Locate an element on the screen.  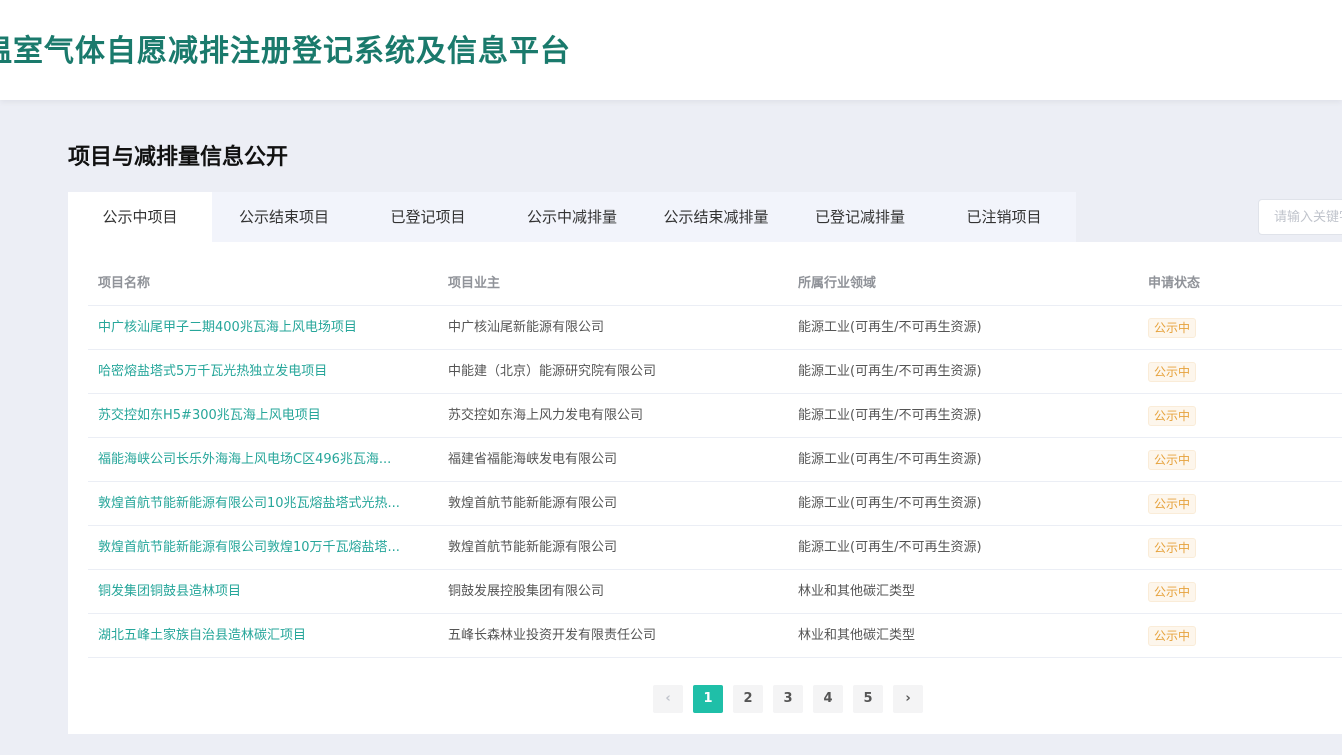
site-title: 温室气体自愿减排注册登记系统及信息平台 is located at coordinates (285, 51).